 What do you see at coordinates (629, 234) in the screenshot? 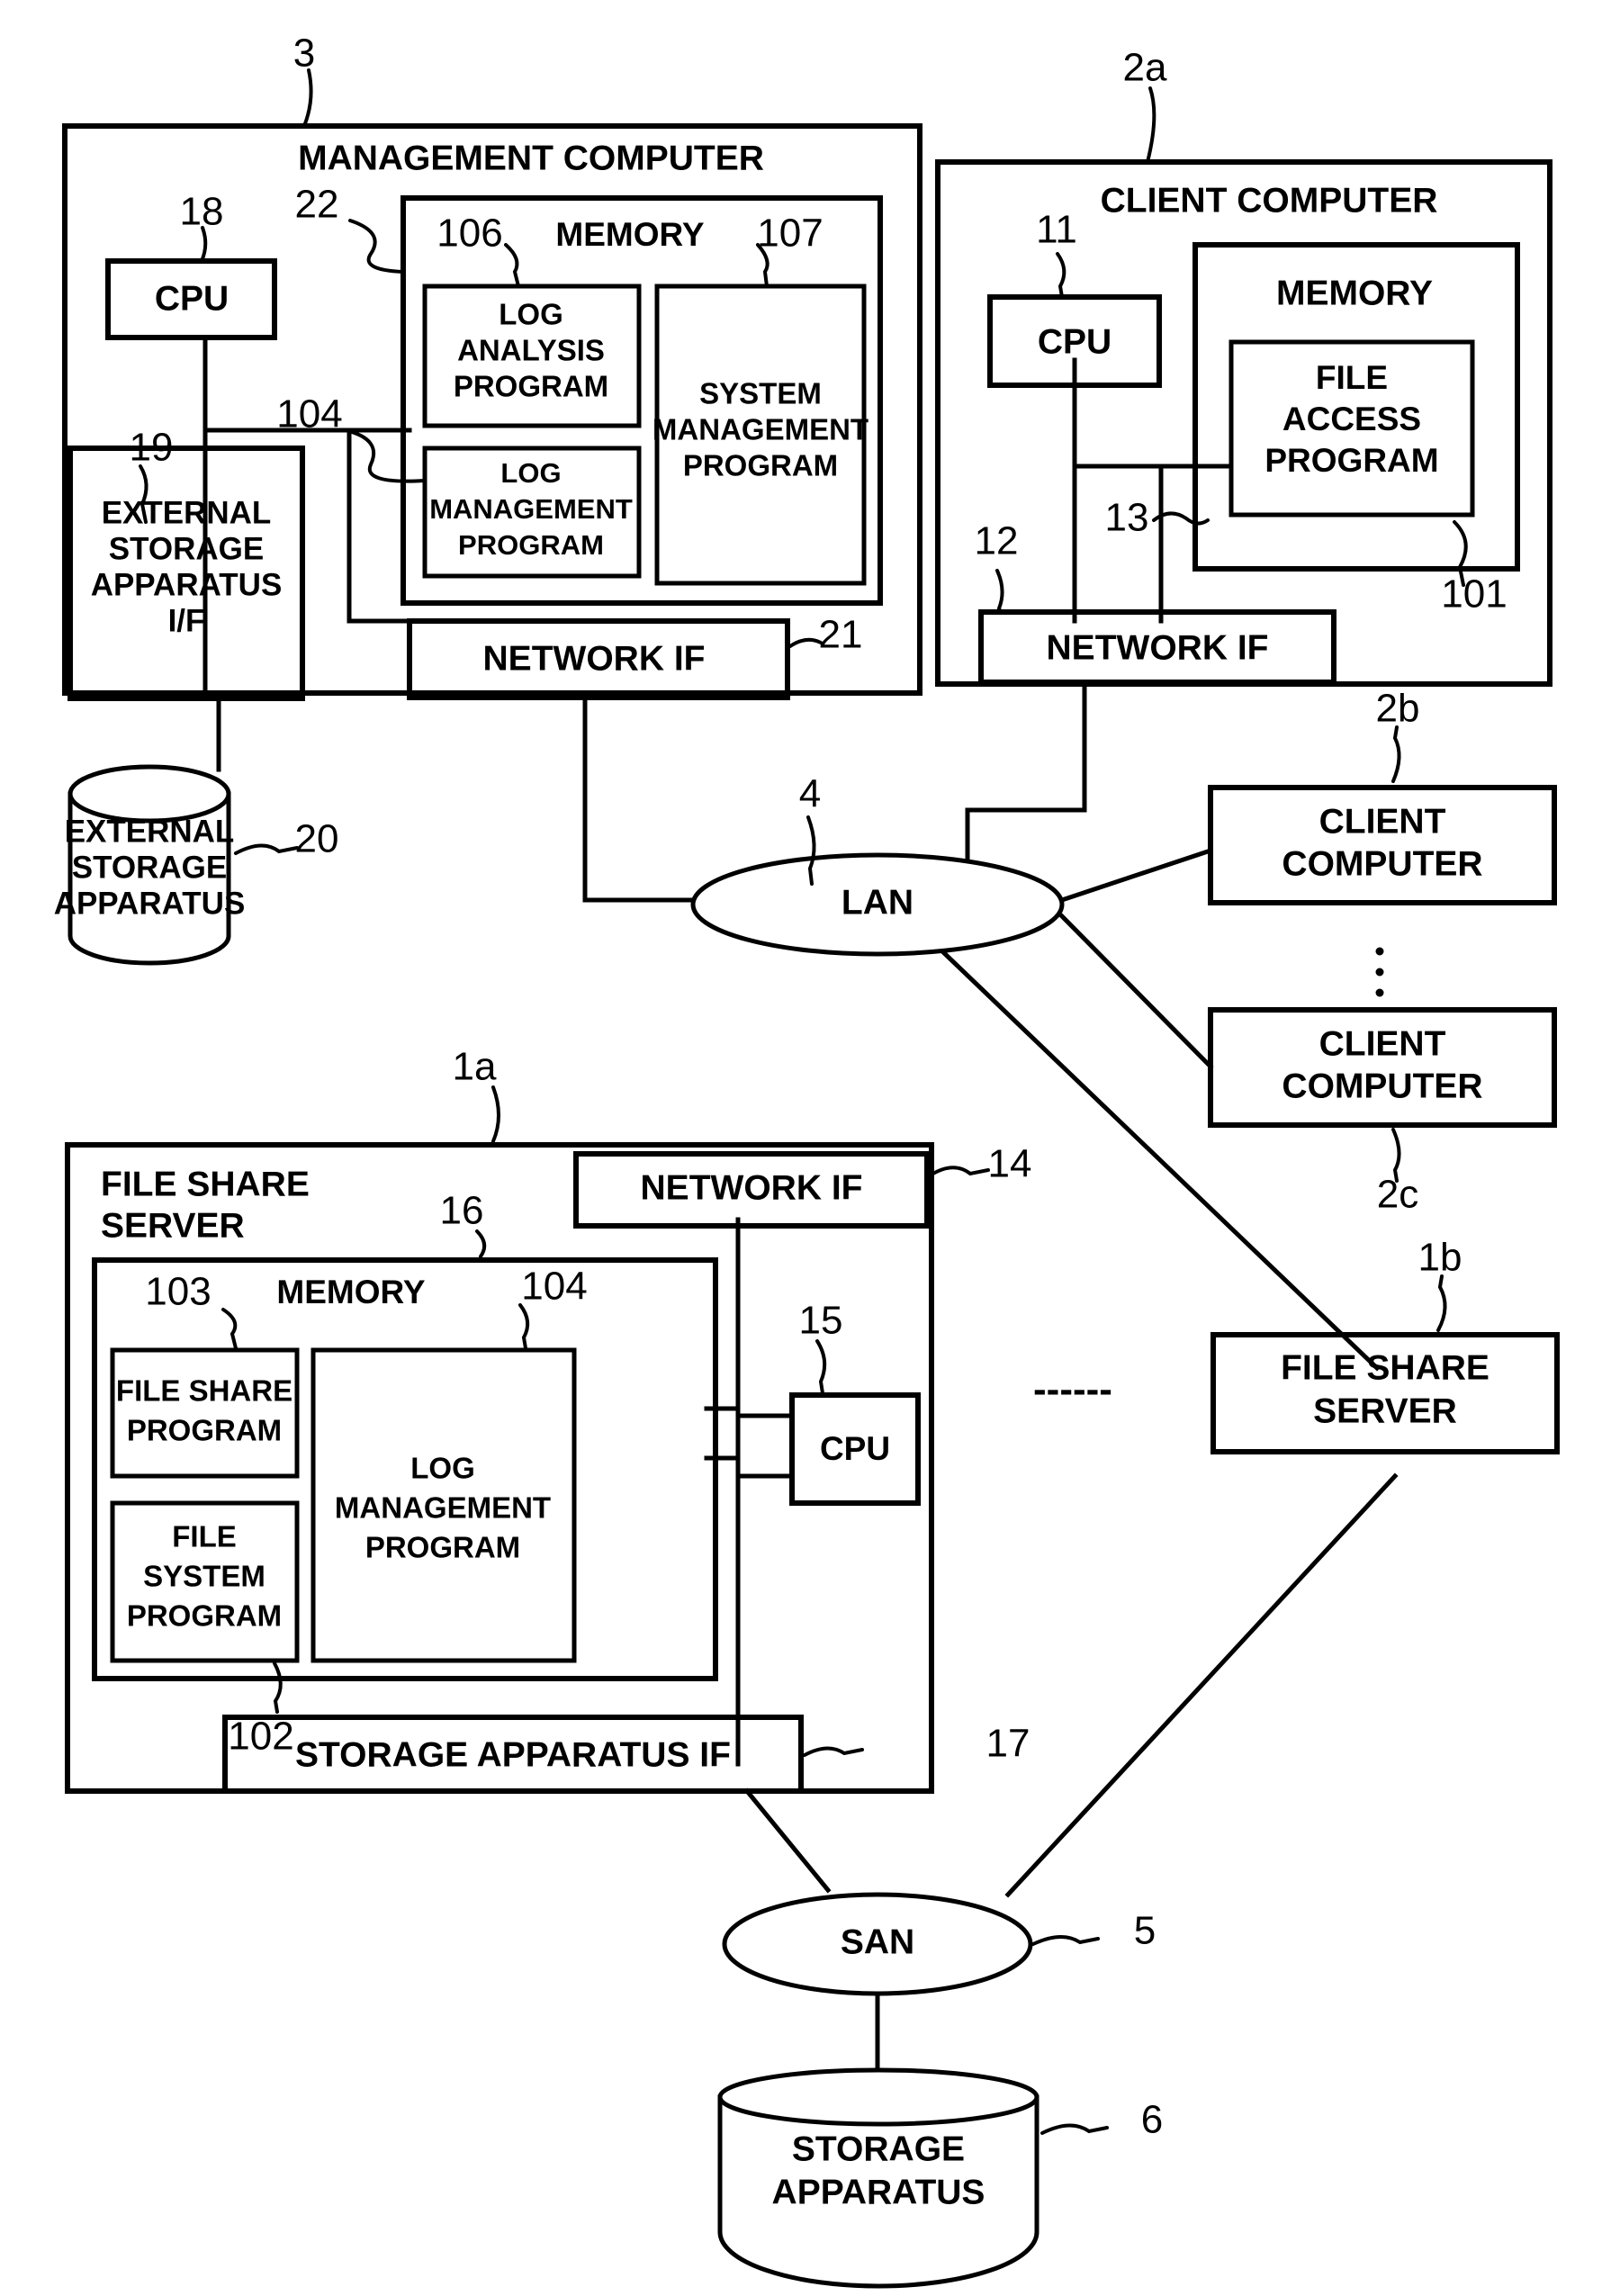
I see `mgmt-memory-label: MEMORY` at bounding box center [629, 234].